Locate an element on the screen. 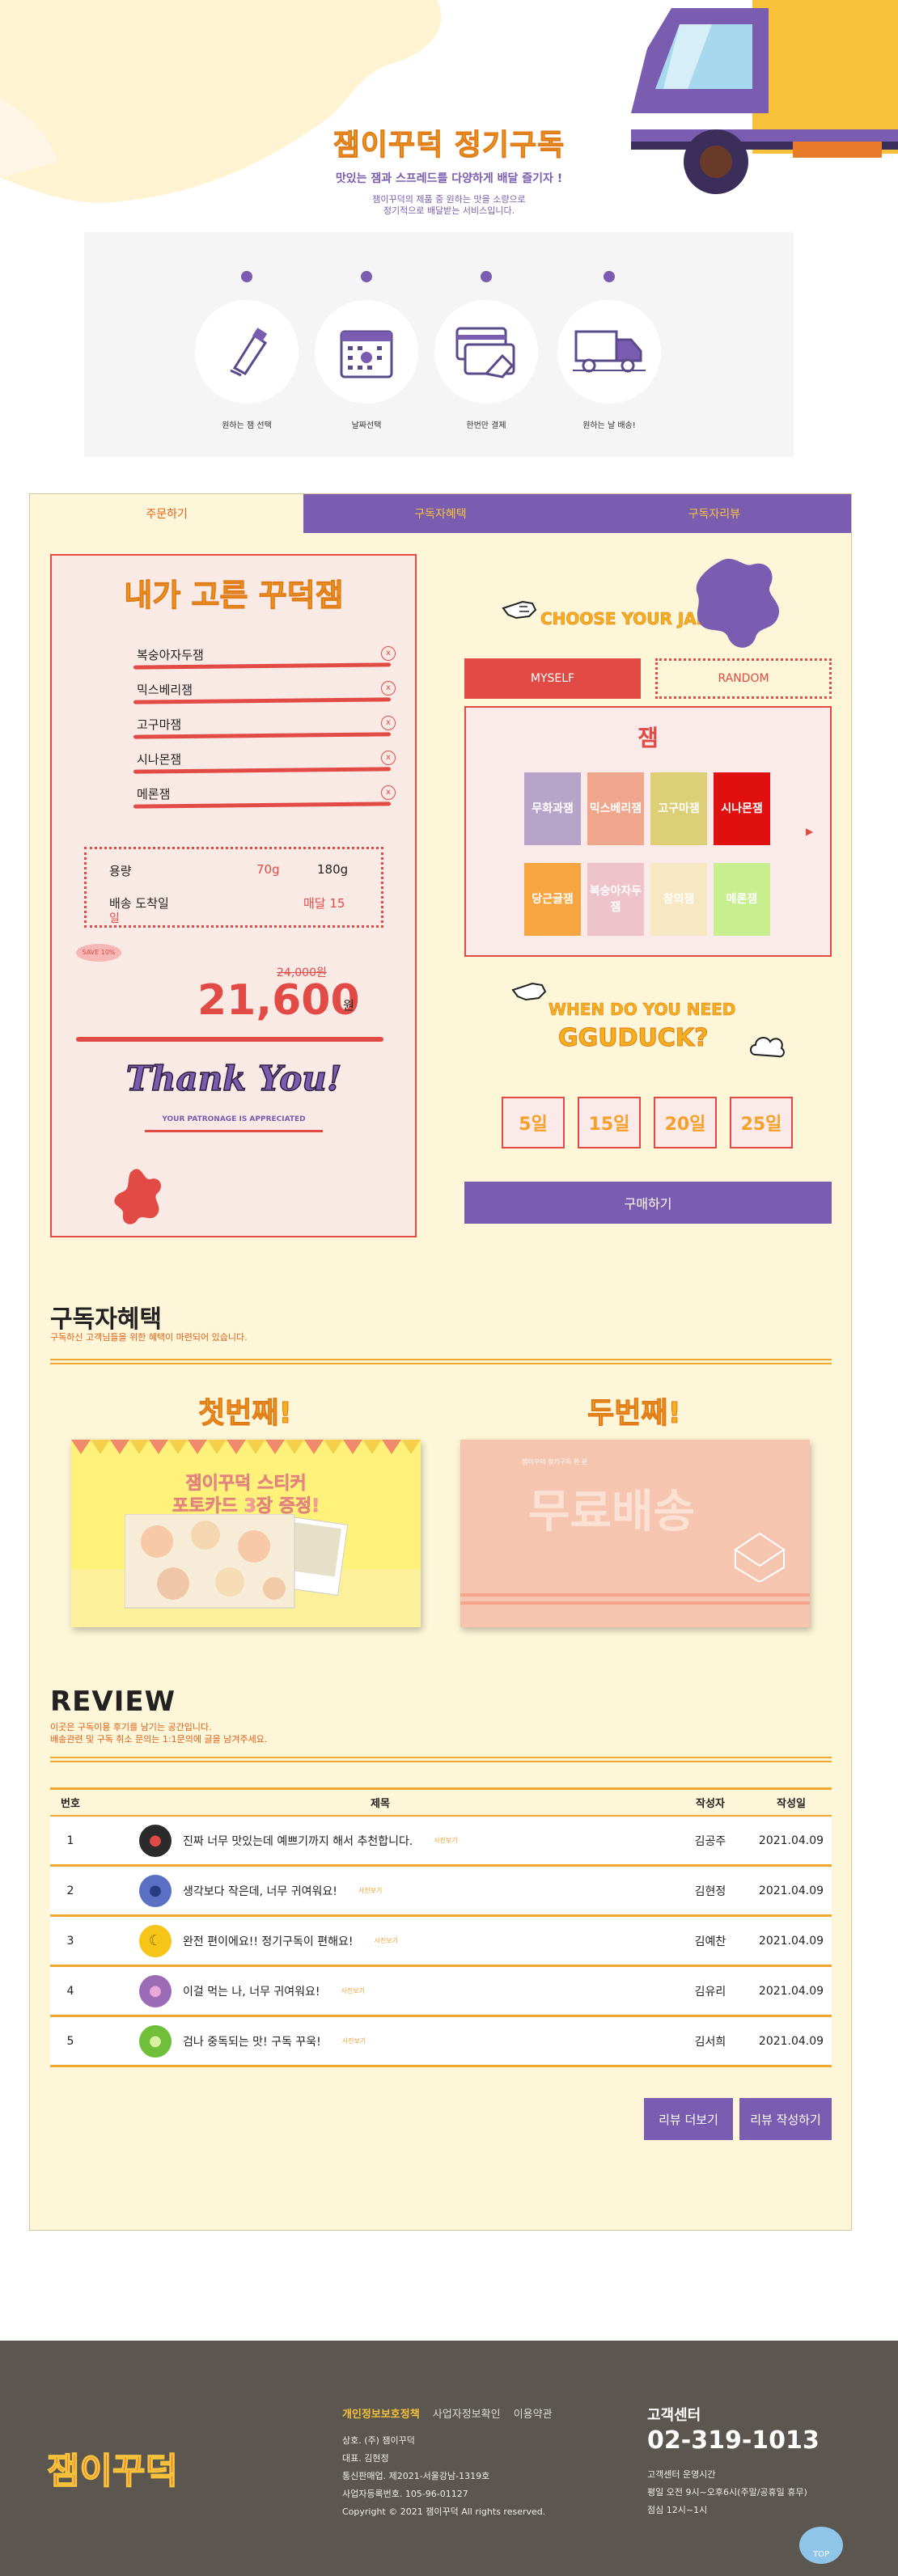 The image size is (898, 2576). stripe is located at coordinates (635, 1603).